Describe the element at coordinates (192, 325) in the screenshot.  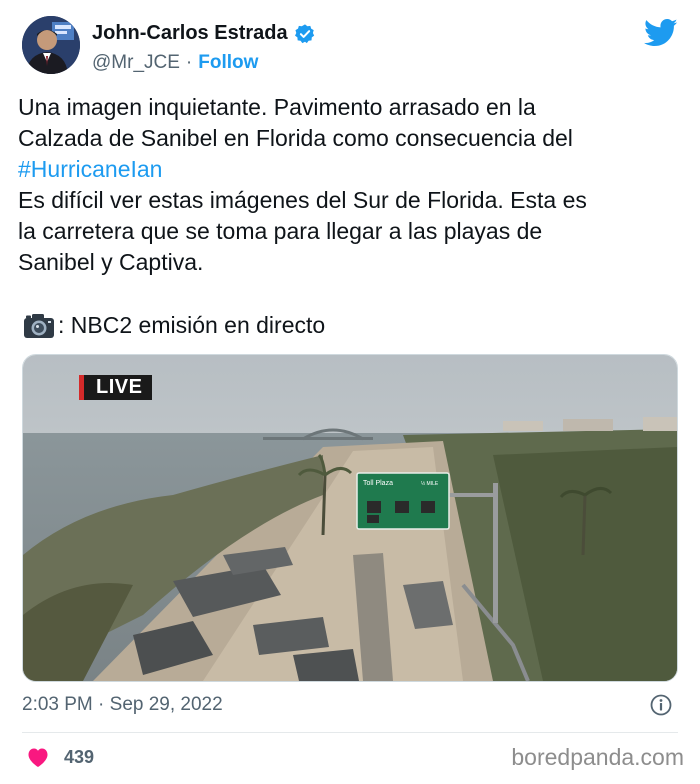
I see `camera-caption: : NBC2 emisión en directo` at that location.